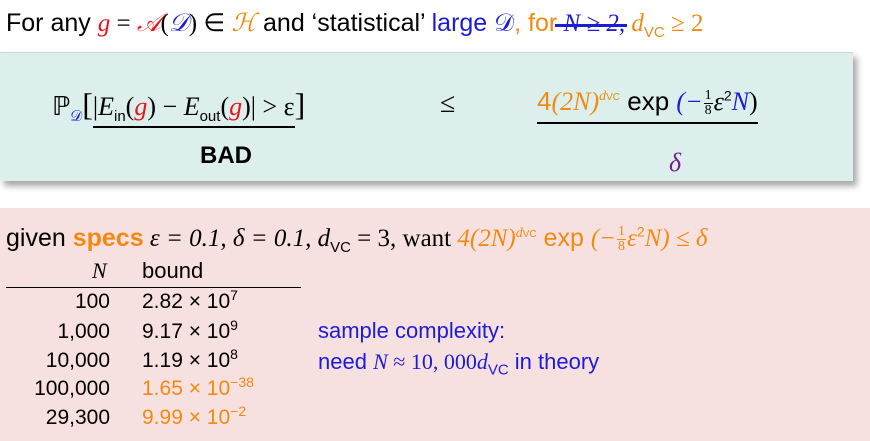 The height and width of the screenshot is (441, 870). I want to click on e-in-symbol: E, so click(106, 106).